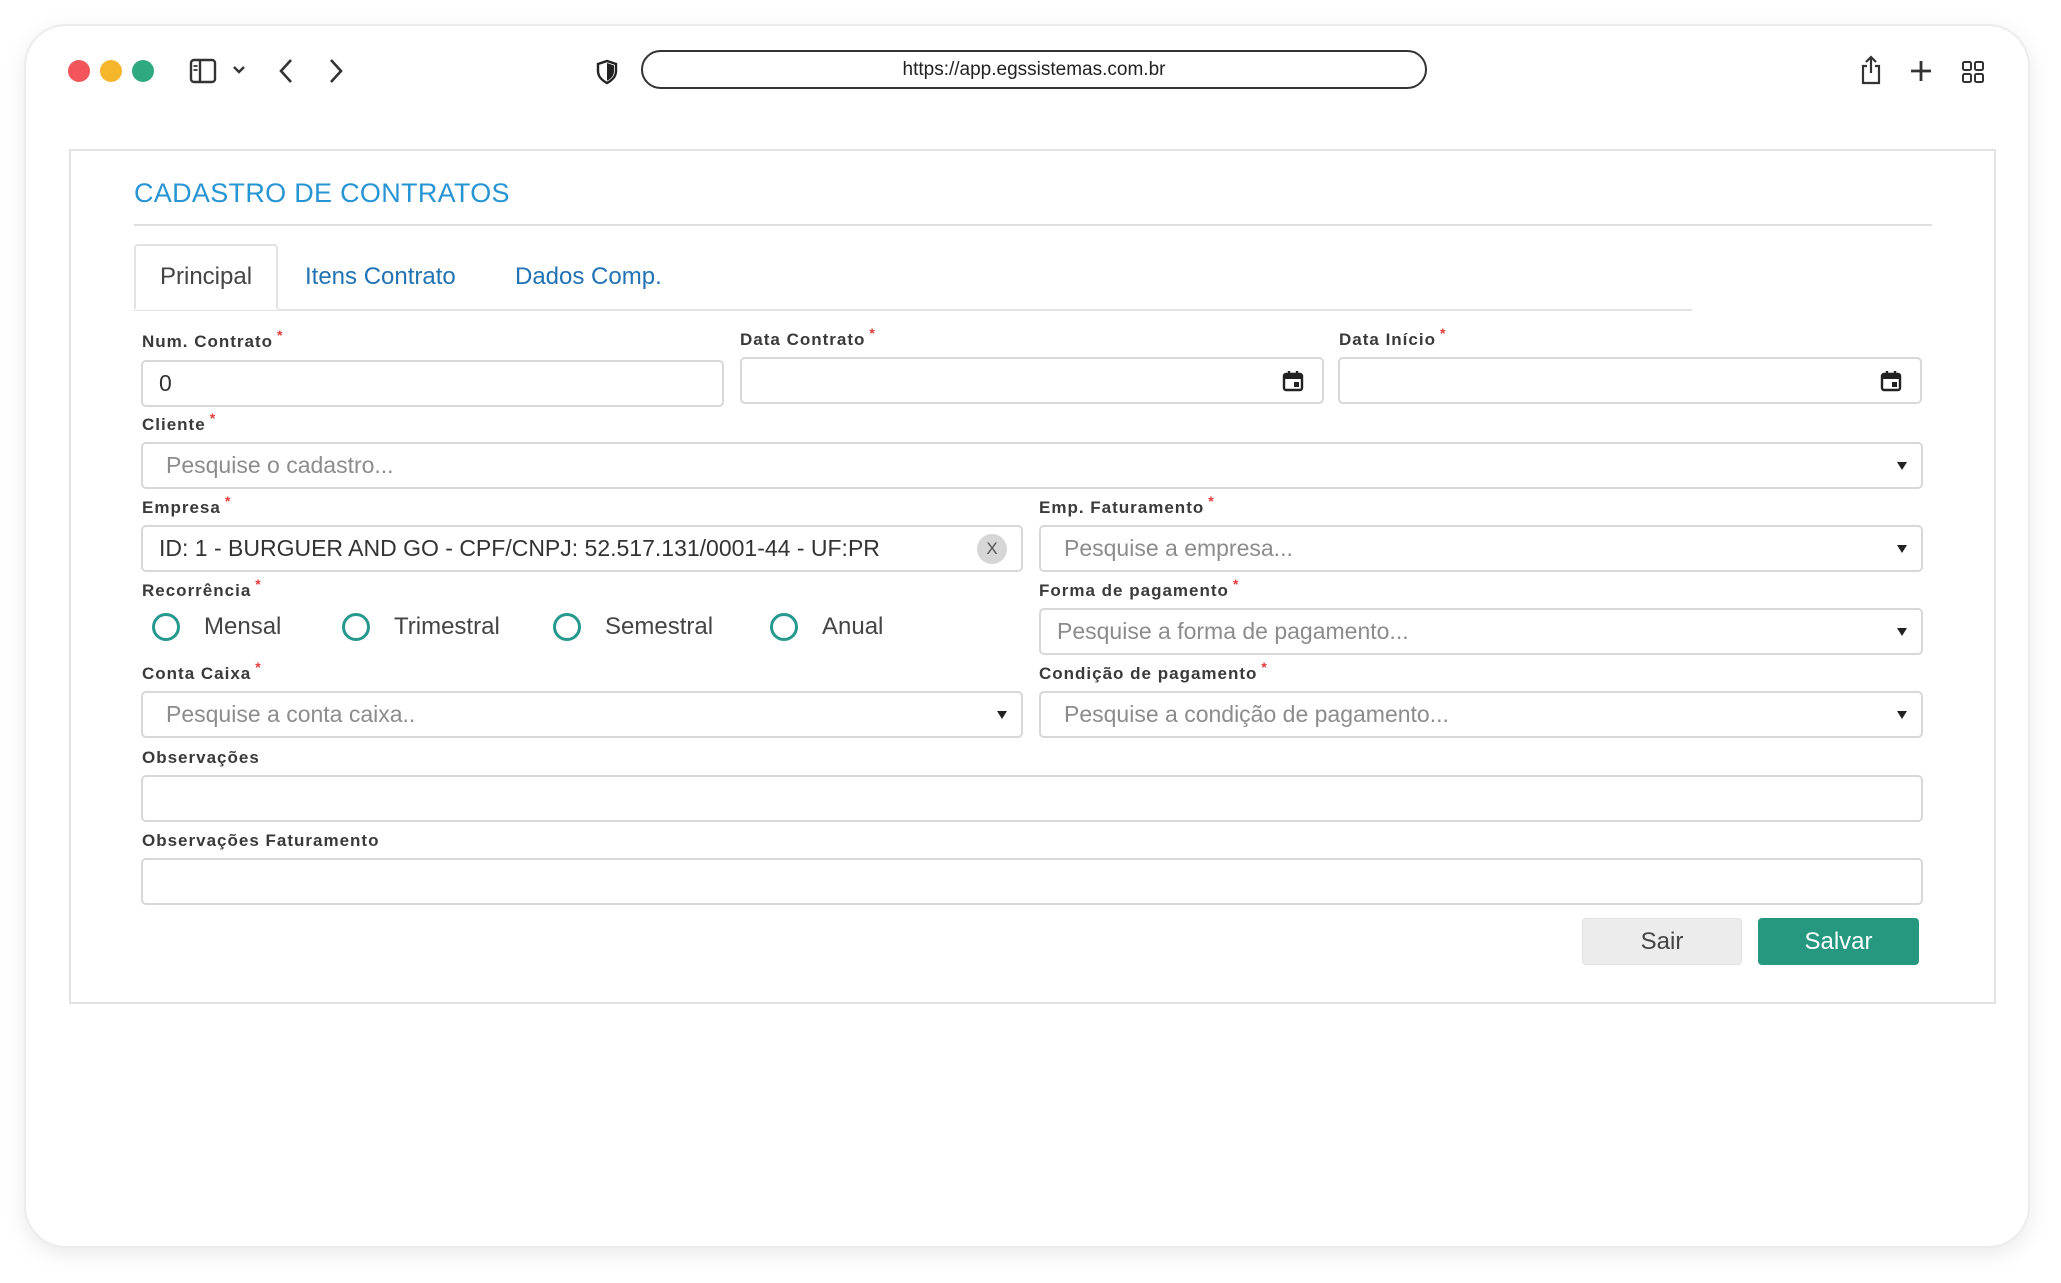 This screenshot has height=1283, width=2061. I want to click on num-contrato-input: 0, so click(432, 383).